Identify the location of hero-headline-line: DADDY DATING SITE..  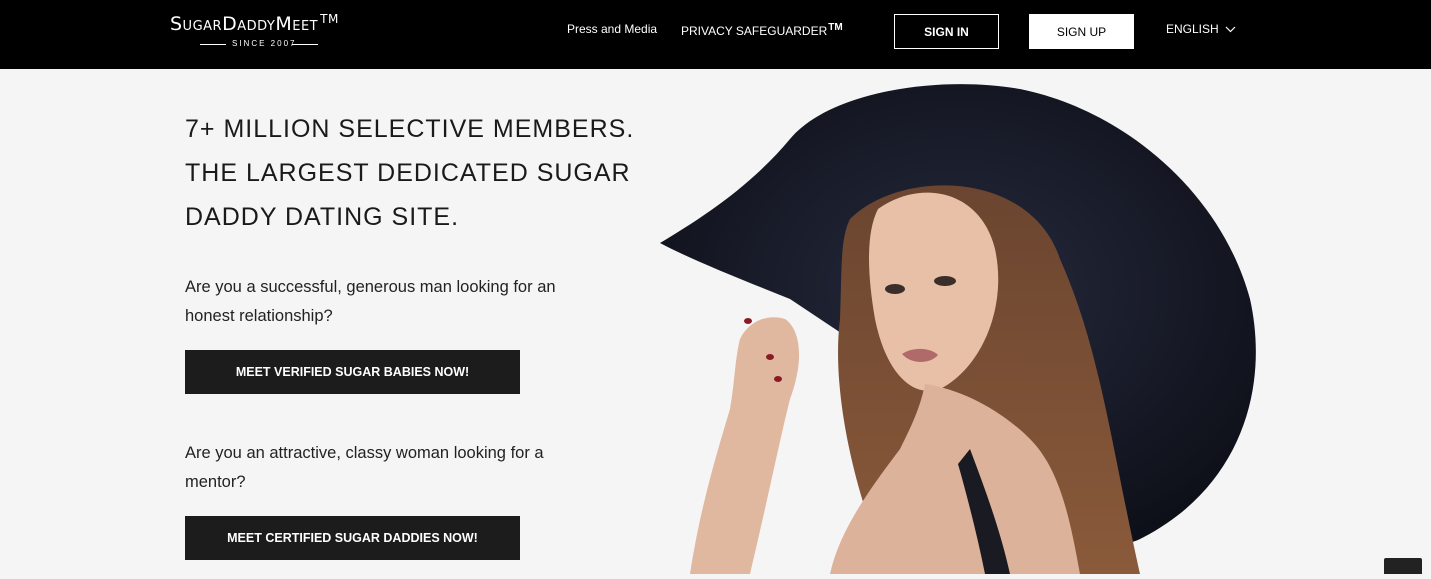
(322, 217).